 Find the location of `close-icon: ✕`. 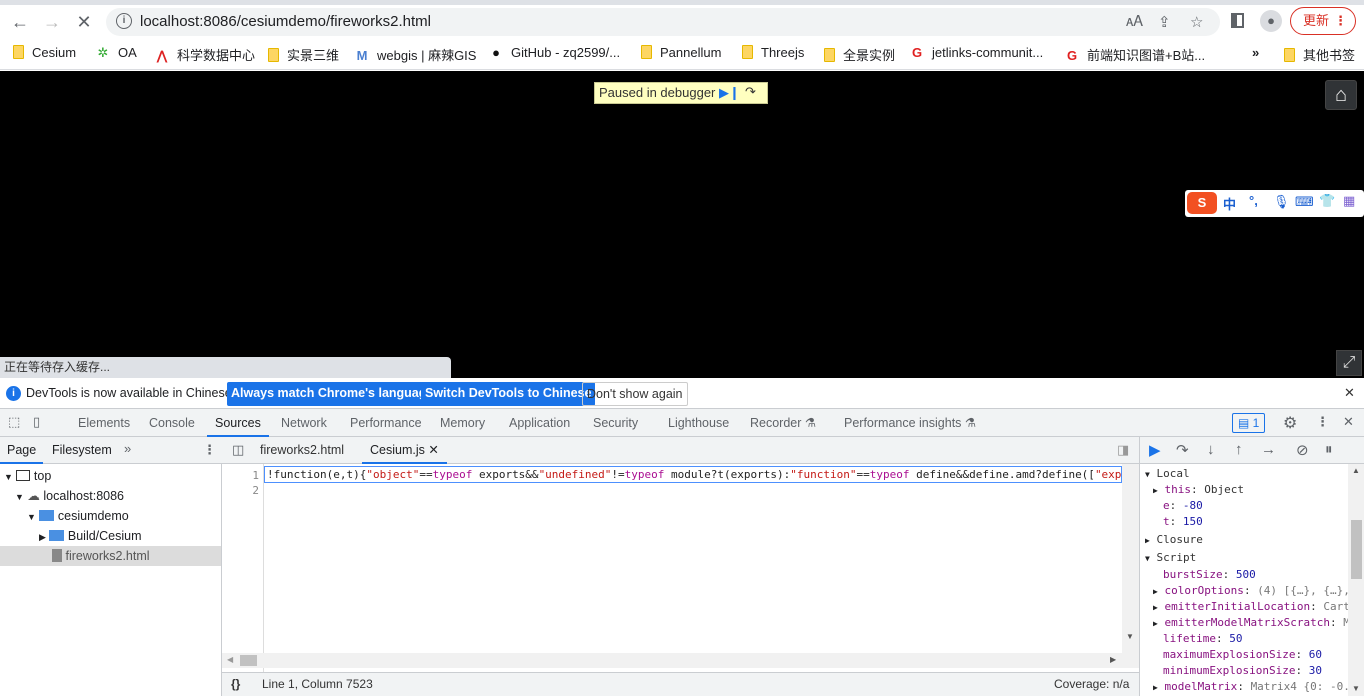

close-icon: ✕ is located at coordinates (1349, 393).